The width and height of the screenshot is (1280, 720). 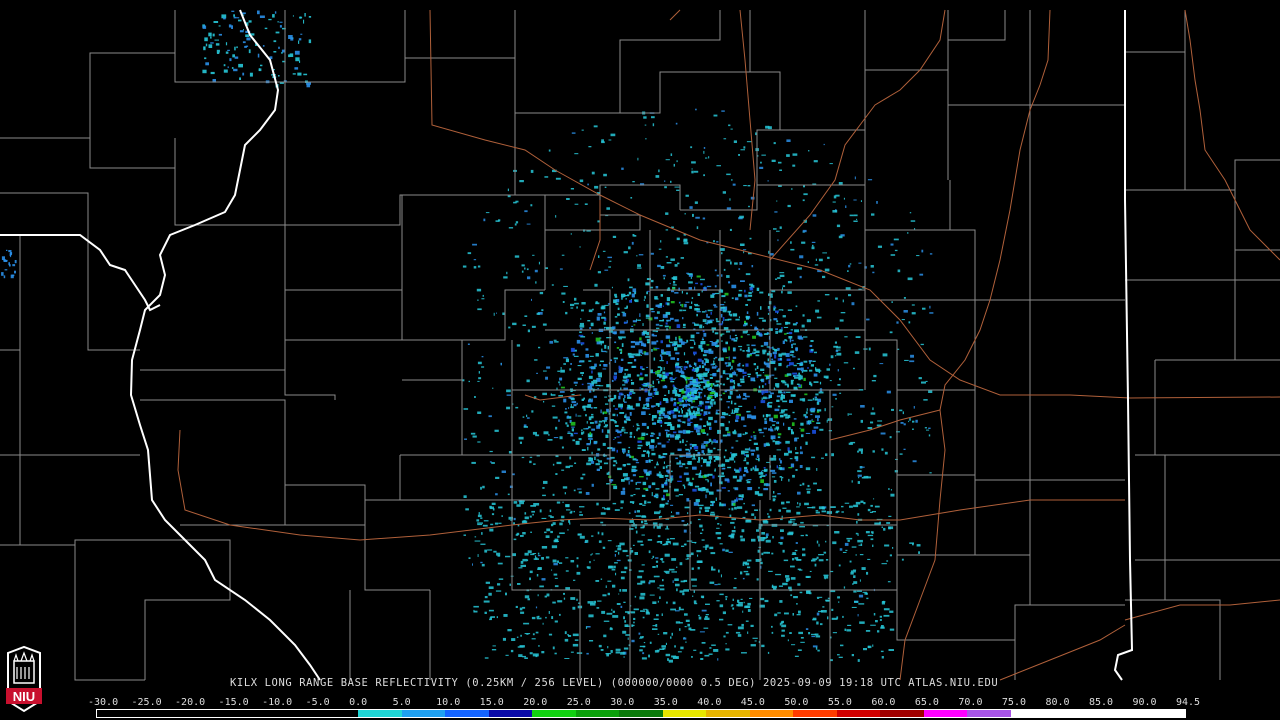 I want to click on scale-label: 90.0, so click(x=1144, y=702).